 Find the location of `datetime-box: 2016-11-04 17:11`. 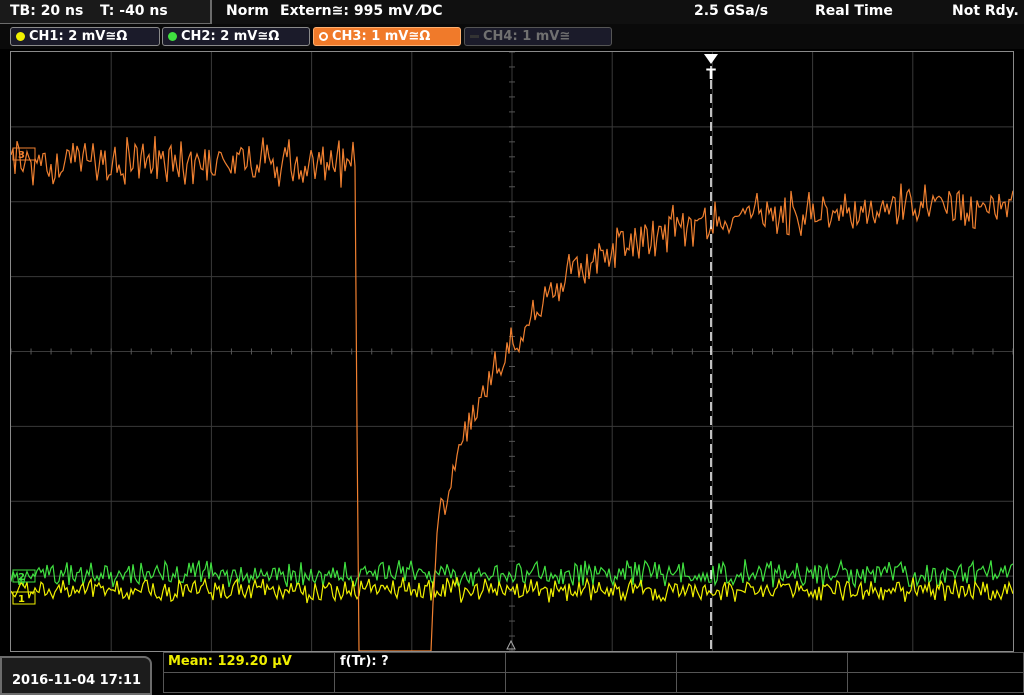

datetime-box: 2016-11-04 17:11 is located at coordinates (76, 675).